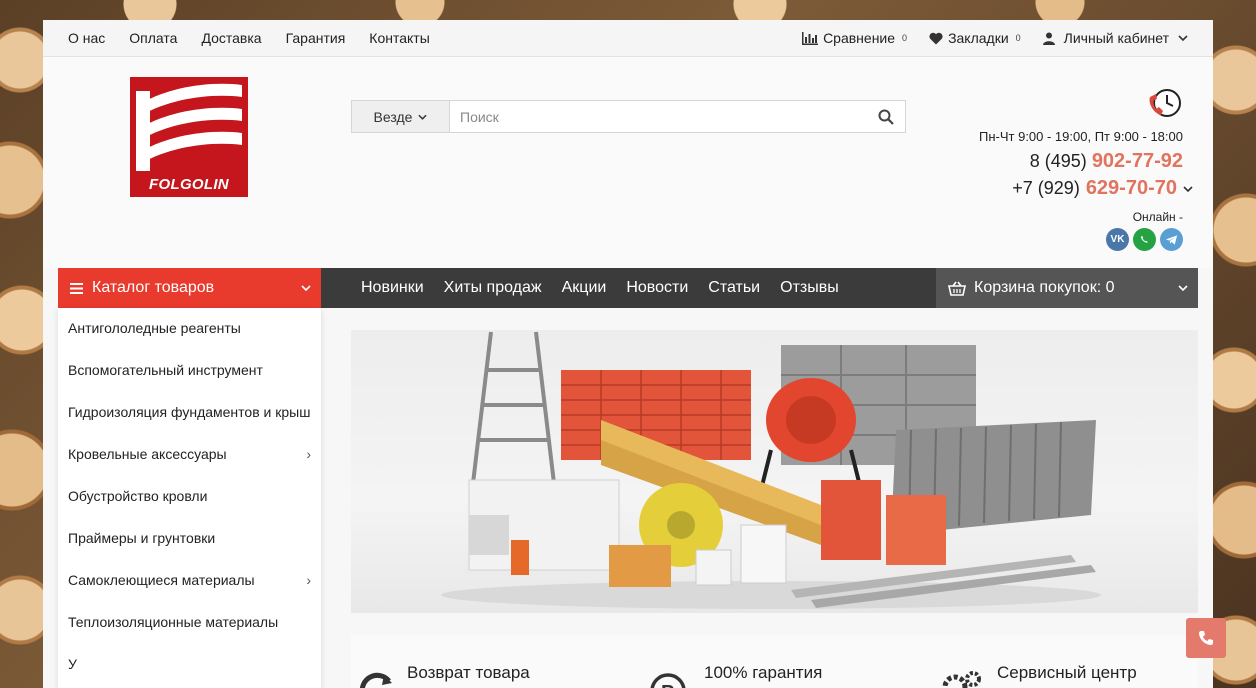 This screenshot has width=1256, height=688. I want to click on search-scope-label: Везде, so click(393, 116).